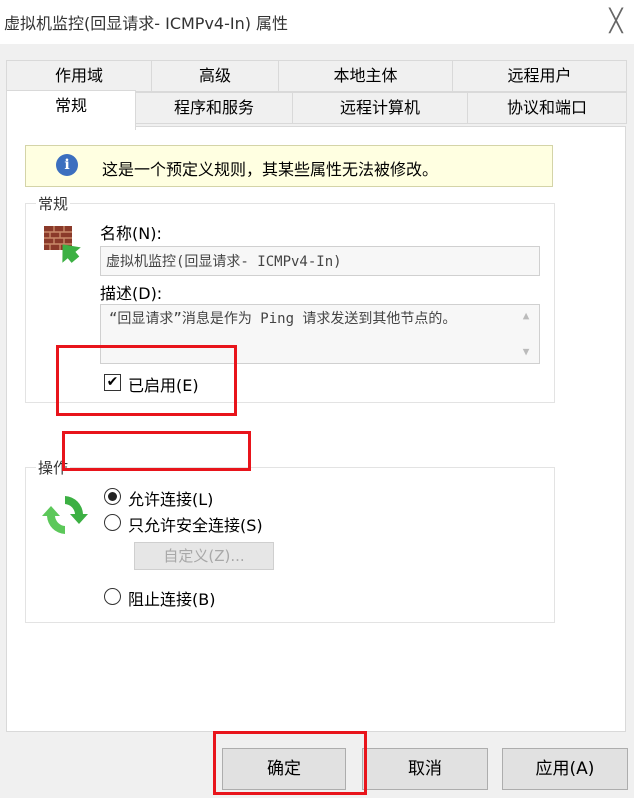 This screenshot has height=798, width=634. What do you see at coordinates (195, 524) in the screenshot?
I see `allow-secure-connection-label: 只允许安全连接(S)` at bounding box center [195, 524].